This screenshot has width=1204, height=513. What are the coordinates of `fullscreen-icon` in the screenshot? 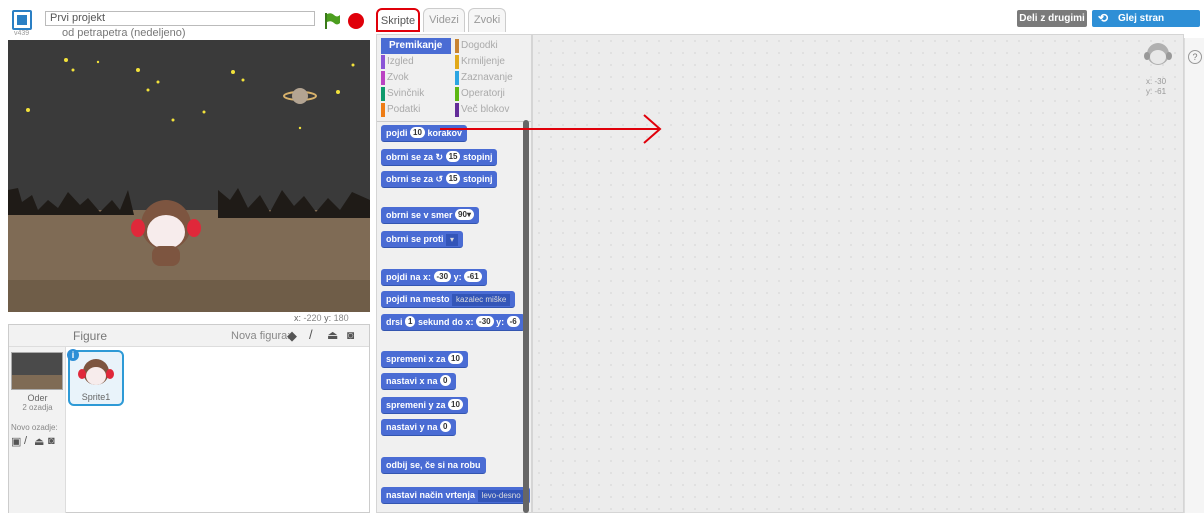 It's located at (22, 20).